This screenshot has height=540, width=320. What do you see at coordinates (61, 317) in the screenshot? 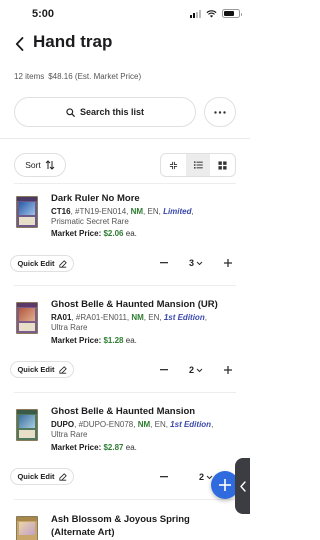
I see `set-code: RA01` at bounding box center [61, 317].